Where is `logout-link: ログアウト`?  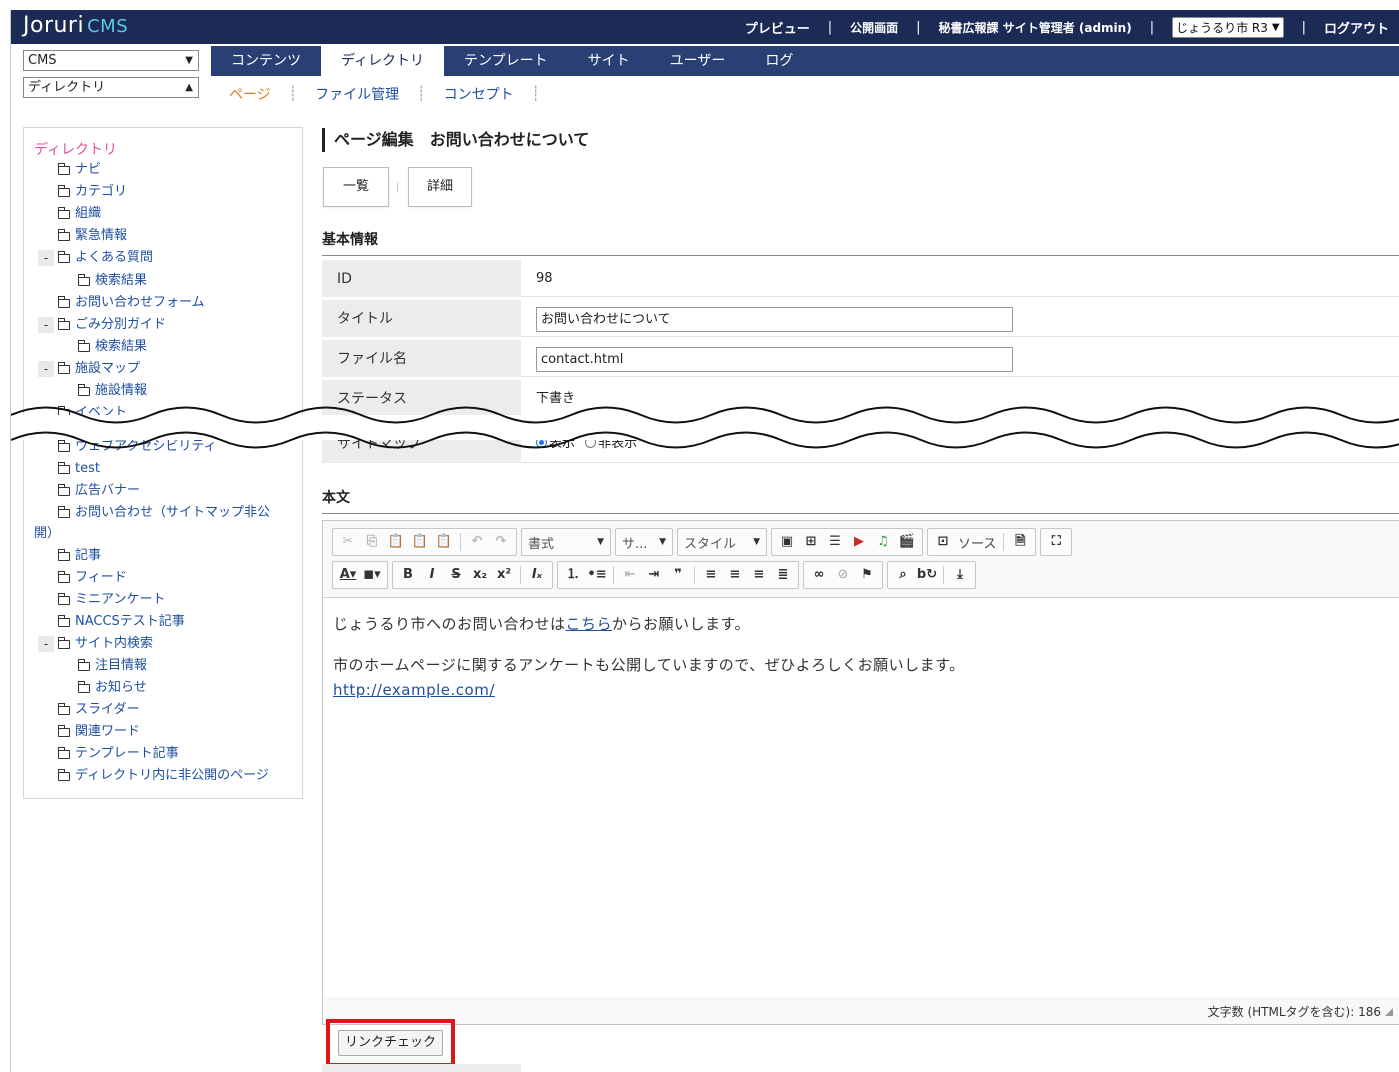 logout-link: ログアウト is located at coordinates (1356, 27).